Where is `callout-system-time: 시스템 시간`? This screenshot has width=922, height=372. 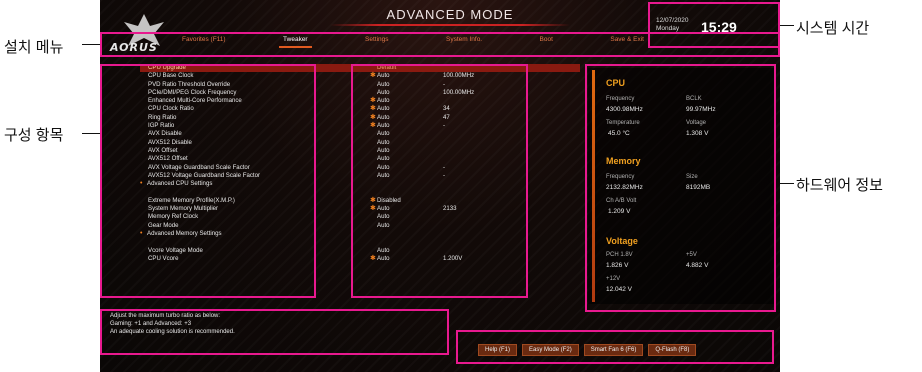
callout-system-time: 시스템 시간 is located at coordinates (833, 28).